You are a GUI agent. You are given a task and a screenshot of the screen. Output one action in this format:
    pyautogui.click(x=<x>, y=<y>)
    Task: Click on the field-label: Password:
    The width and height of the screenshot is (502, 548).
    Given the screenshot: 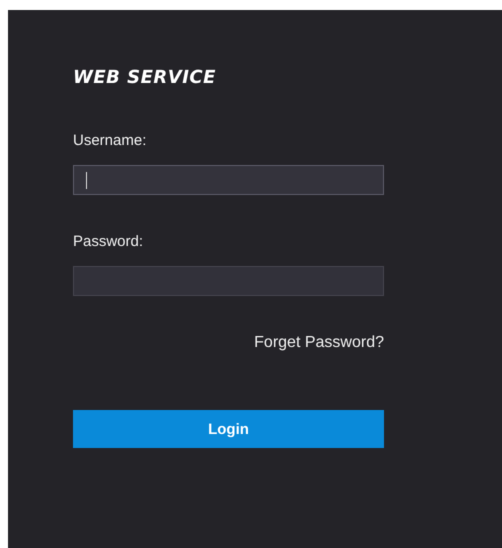 What is the action you would take?
    pyautogui.click(x=108, y=241)
    